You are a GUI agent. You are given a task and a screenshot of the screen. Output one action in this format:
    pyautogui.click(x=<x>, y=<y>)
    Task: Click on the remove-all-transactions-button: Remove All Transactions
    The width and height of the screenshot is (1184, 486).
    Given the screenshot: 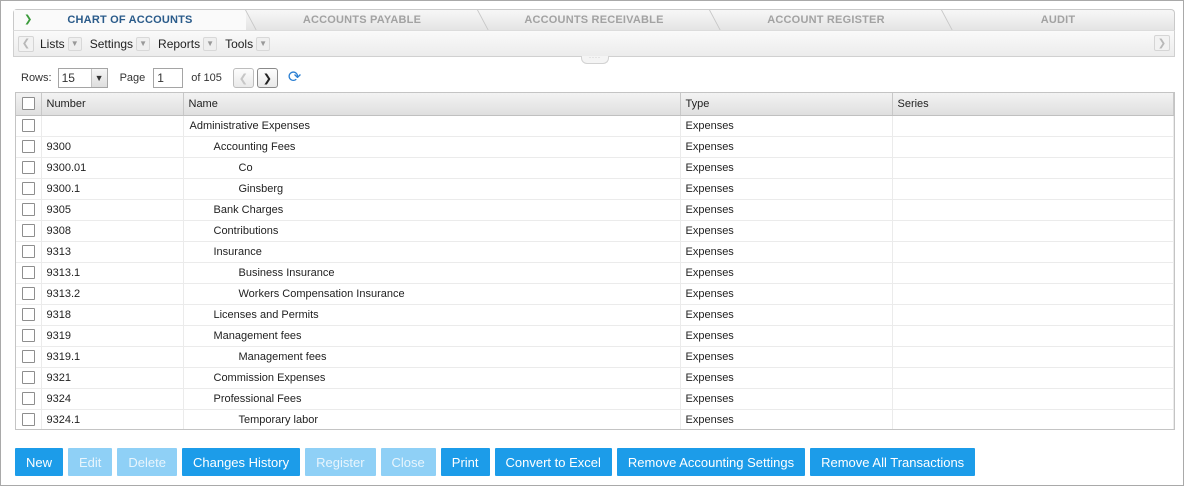 What is the action you would take?
    pyautogui.click(x=893, y=462)
    